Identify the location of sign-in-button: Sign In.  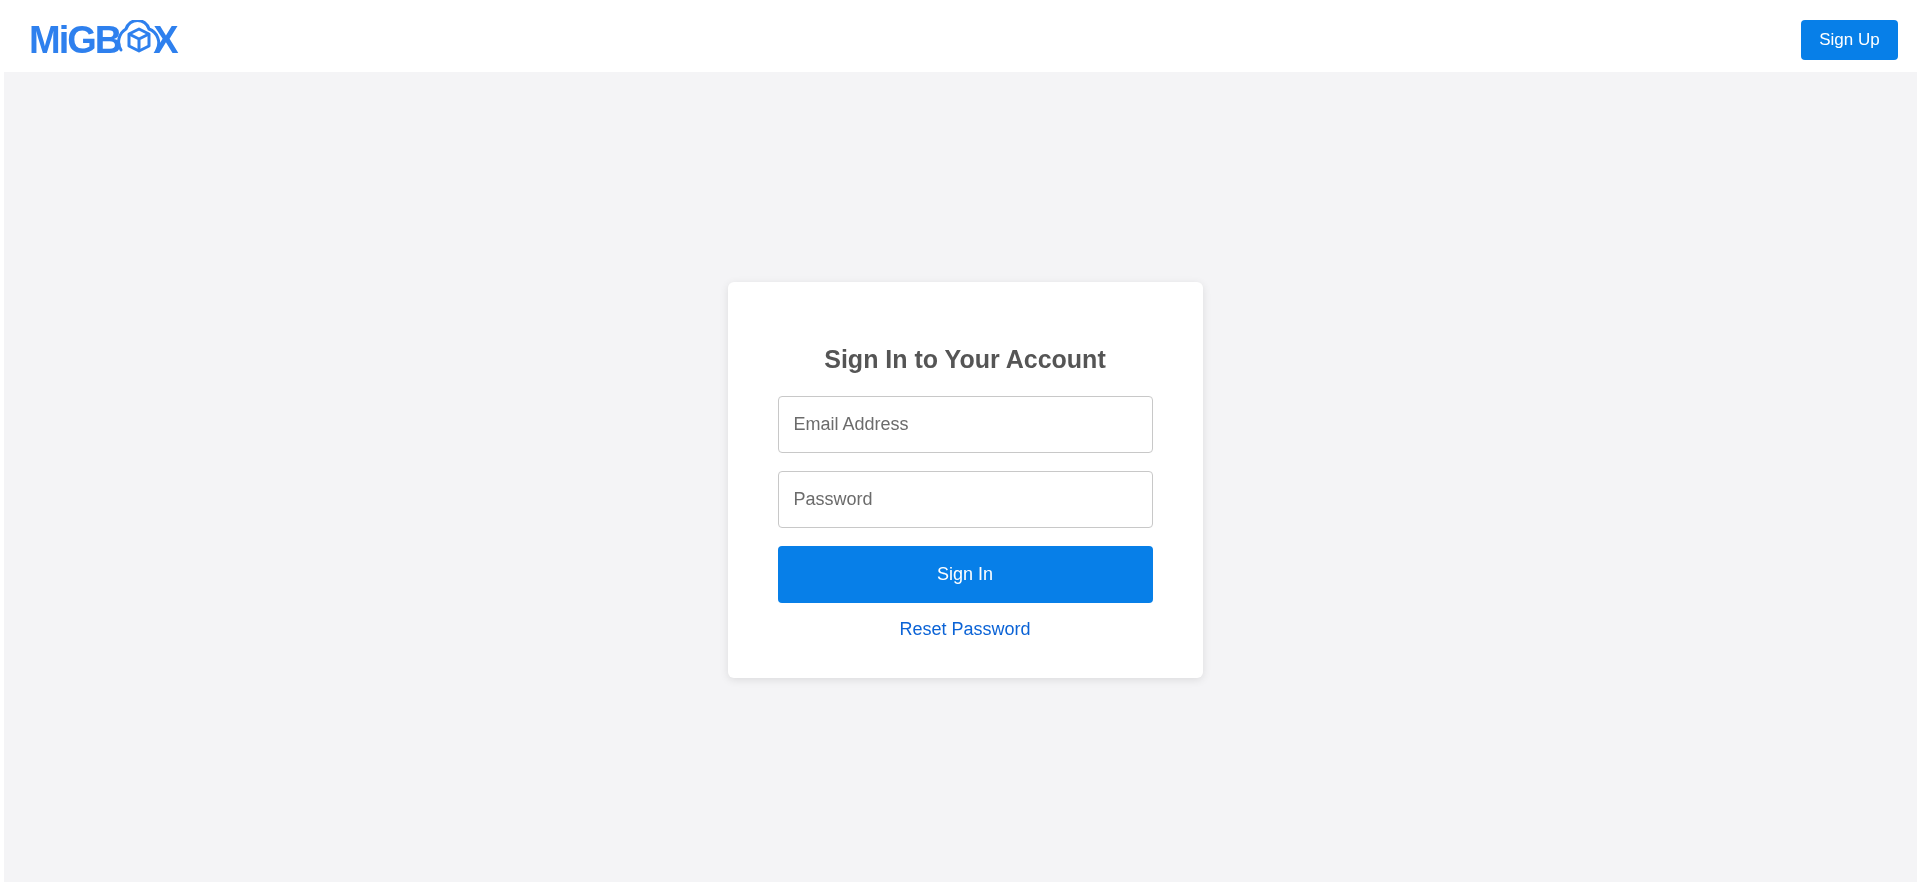
(965, 574).